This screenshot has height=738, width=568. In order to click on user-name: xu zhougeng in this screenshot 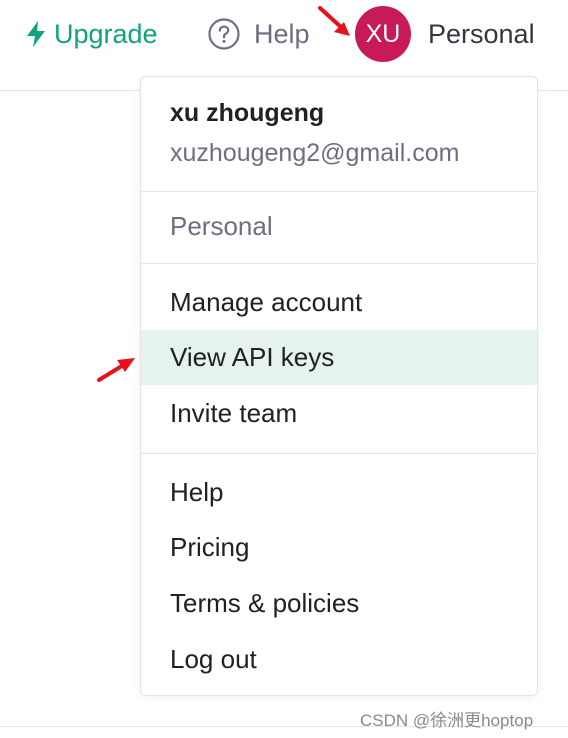, I will do `click(247, 113)`.